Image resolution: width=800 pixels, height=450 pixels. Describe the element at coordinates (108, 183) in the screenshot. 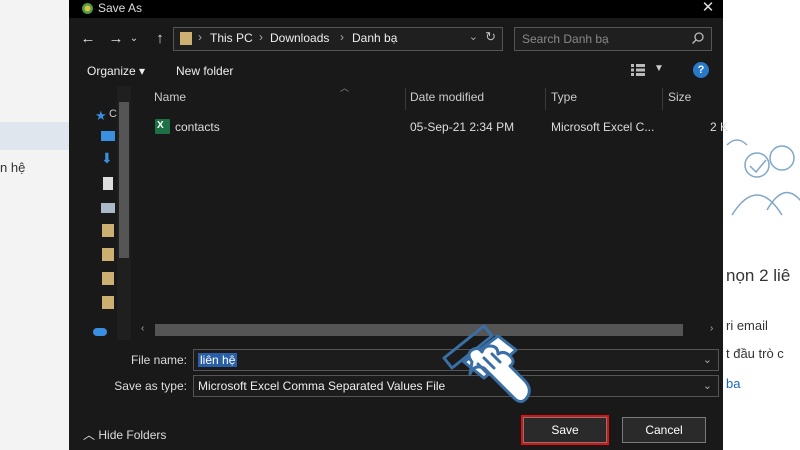

I see `documents-icon` at that location.